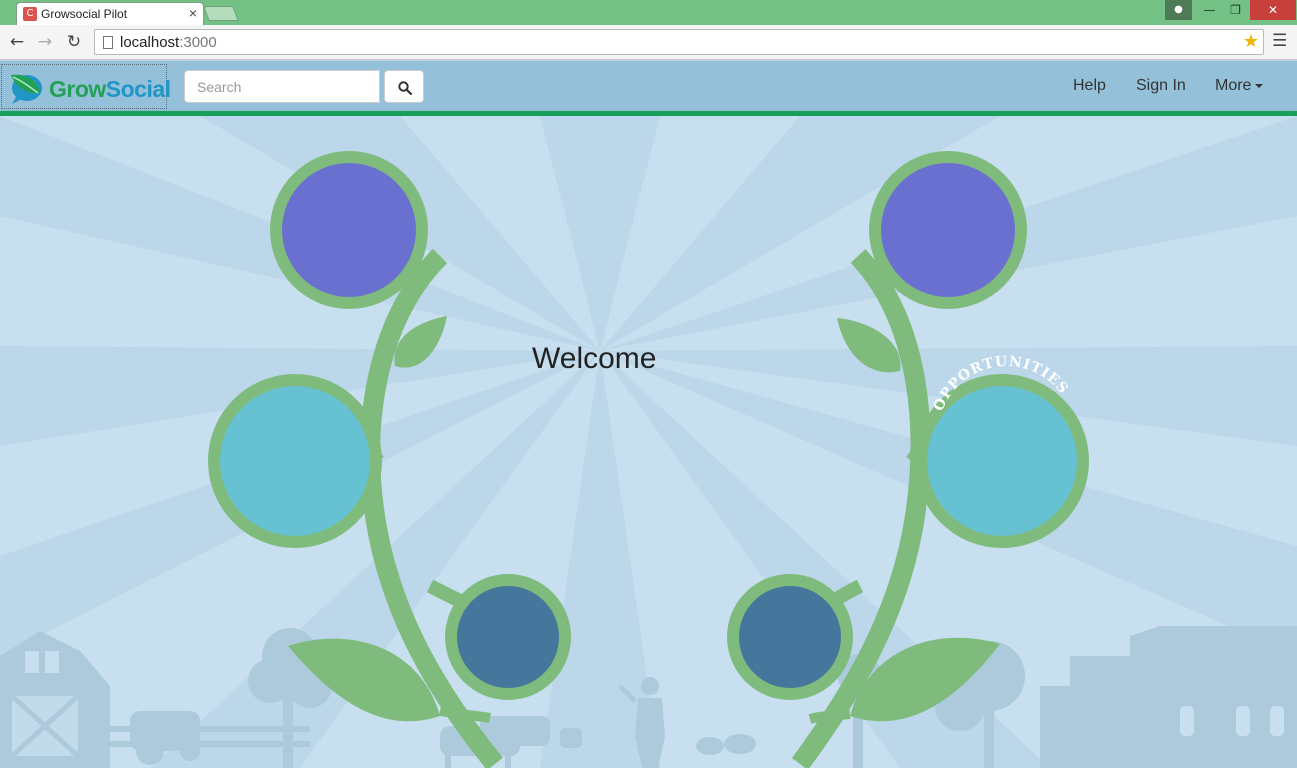 This screenshot has width=1297, height=768. What do you see at coordinates (282, 86) in the screenshot?
I see `search-input` at bounding box center [282, 86].